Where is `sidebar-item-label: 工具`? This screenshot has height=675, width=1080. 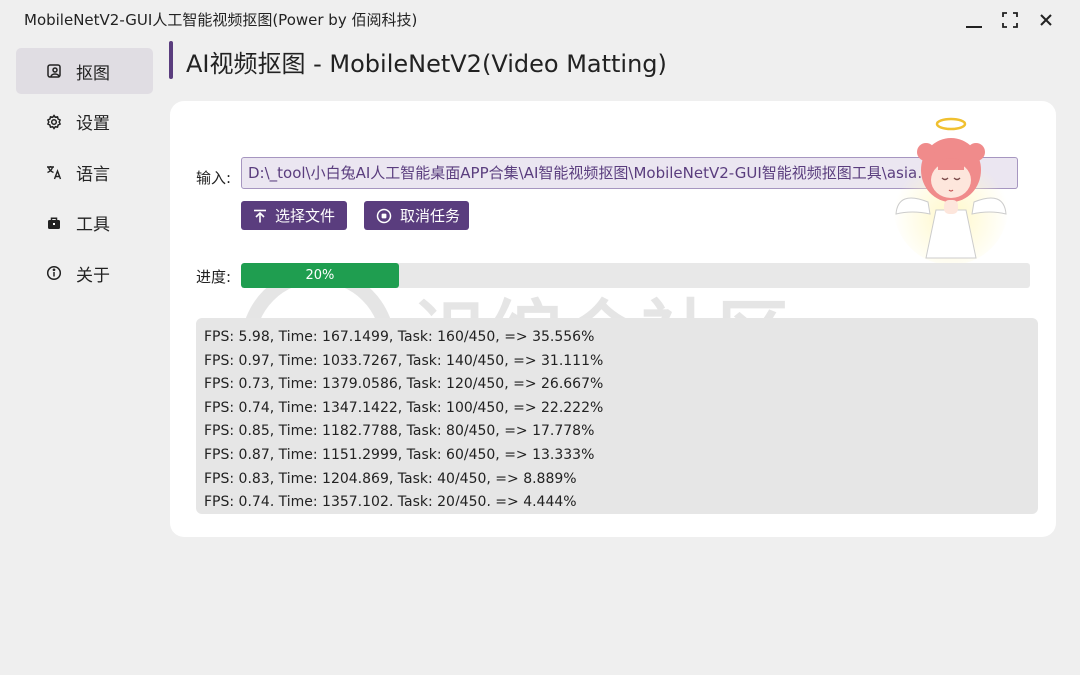
sidebar-item-label: 工具 is located at coordinates (93, 225).